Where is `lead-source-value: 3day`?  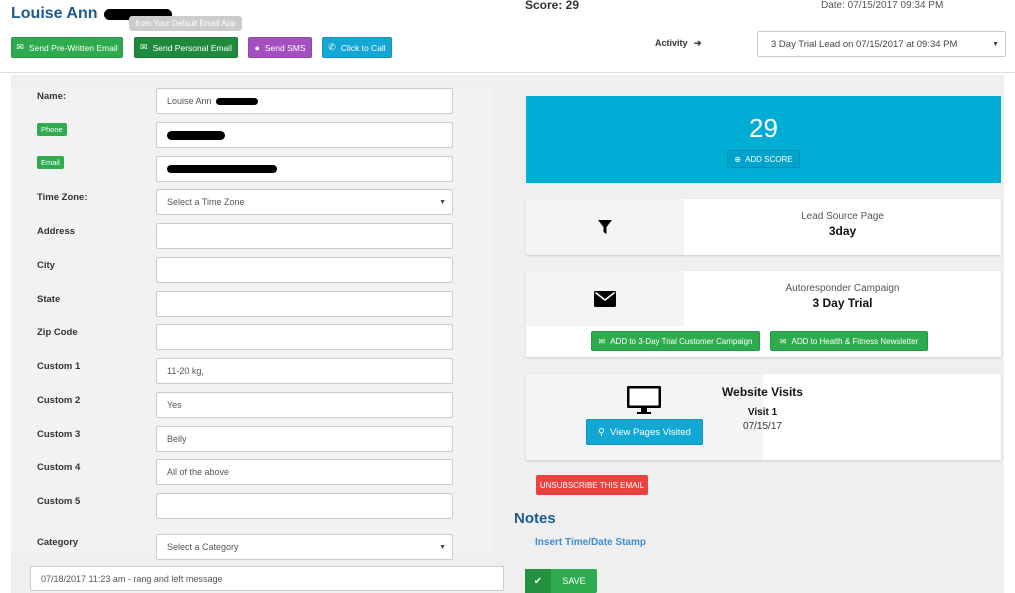
lead-source-value: 3day is located at coordinates (842, 231).